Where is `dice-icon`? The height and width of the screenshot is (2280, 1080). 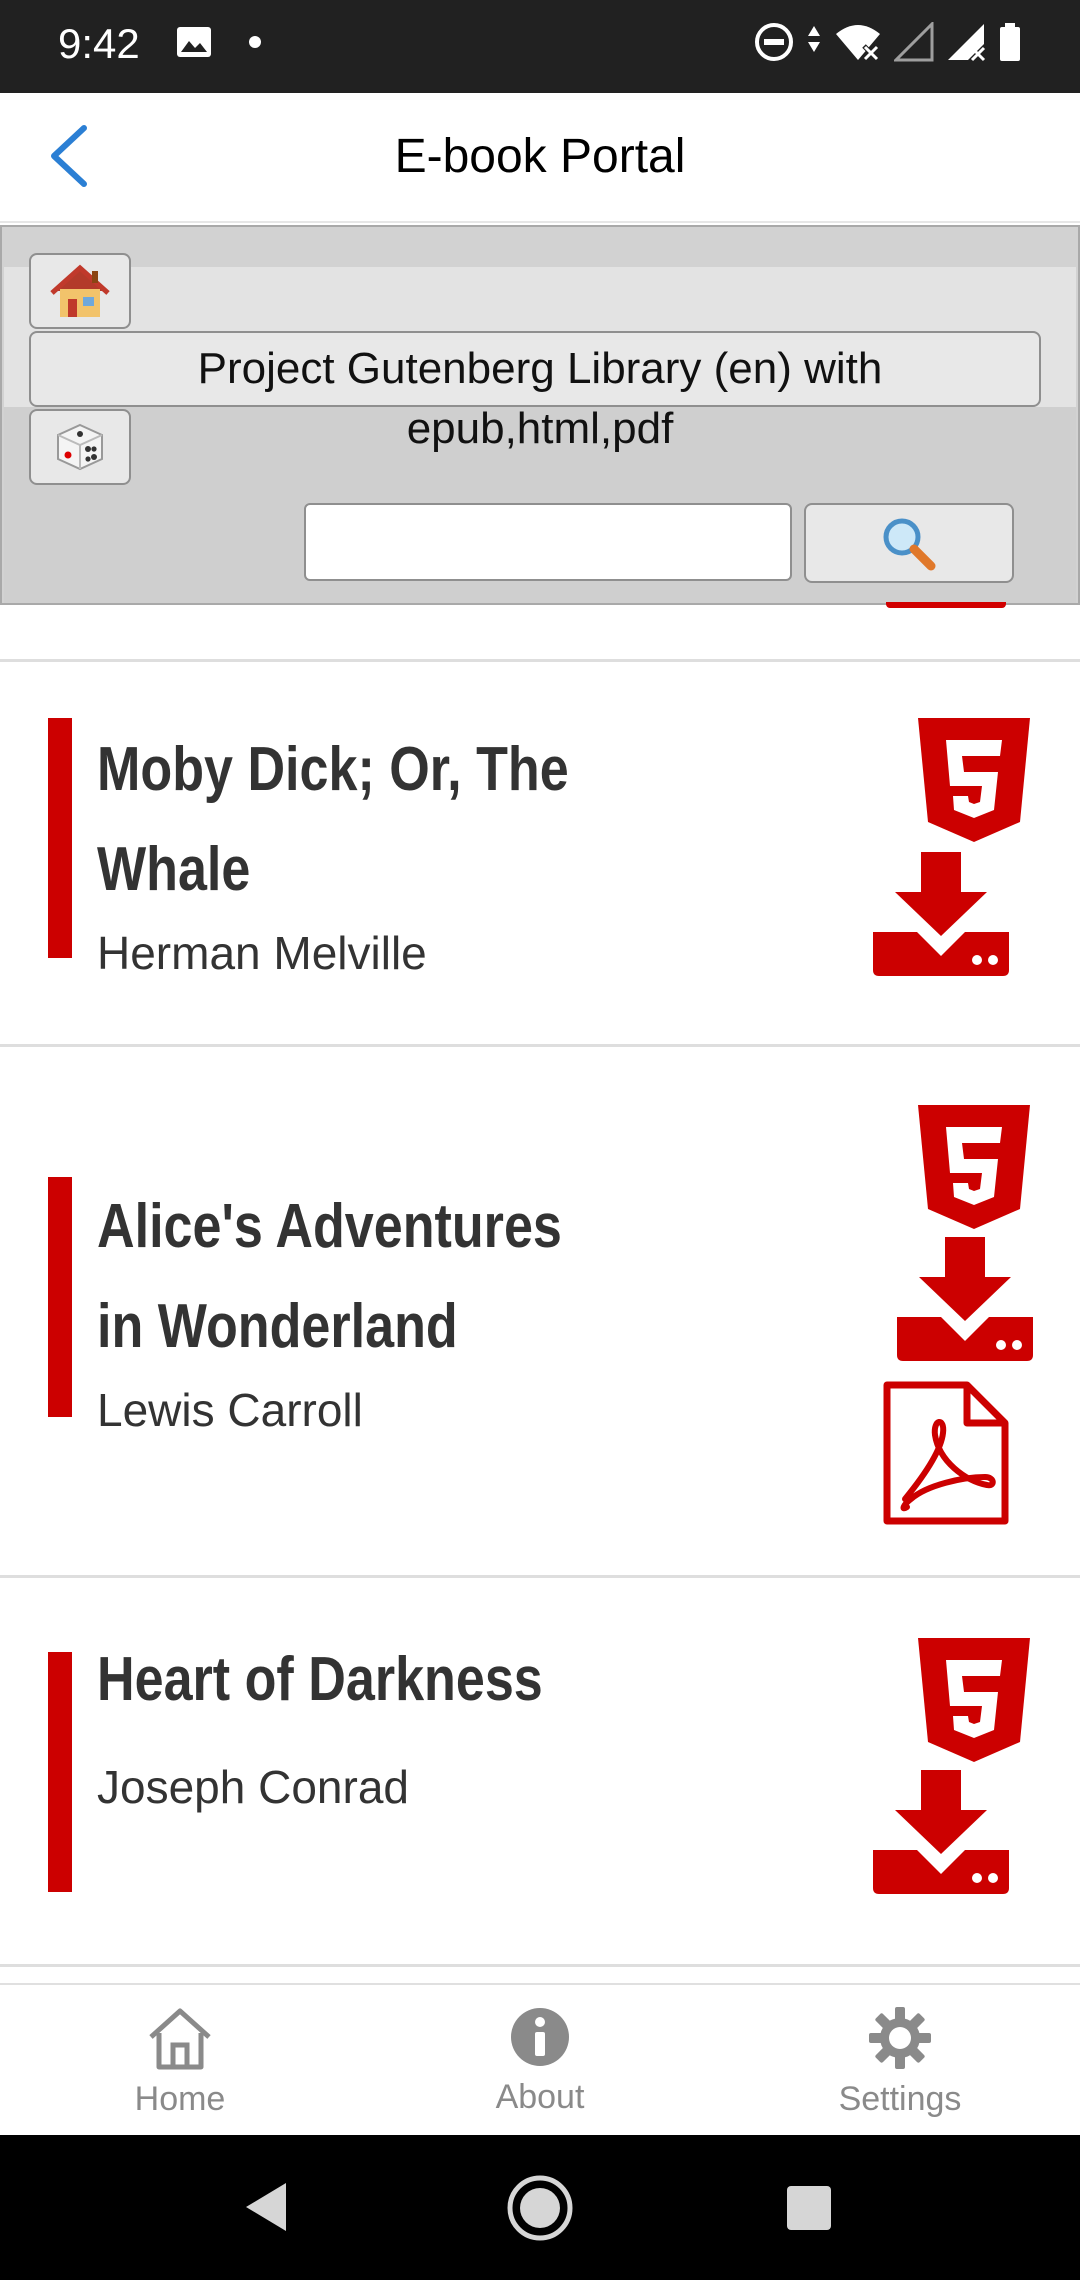
dice-icon is located at coordinates (80, 447).